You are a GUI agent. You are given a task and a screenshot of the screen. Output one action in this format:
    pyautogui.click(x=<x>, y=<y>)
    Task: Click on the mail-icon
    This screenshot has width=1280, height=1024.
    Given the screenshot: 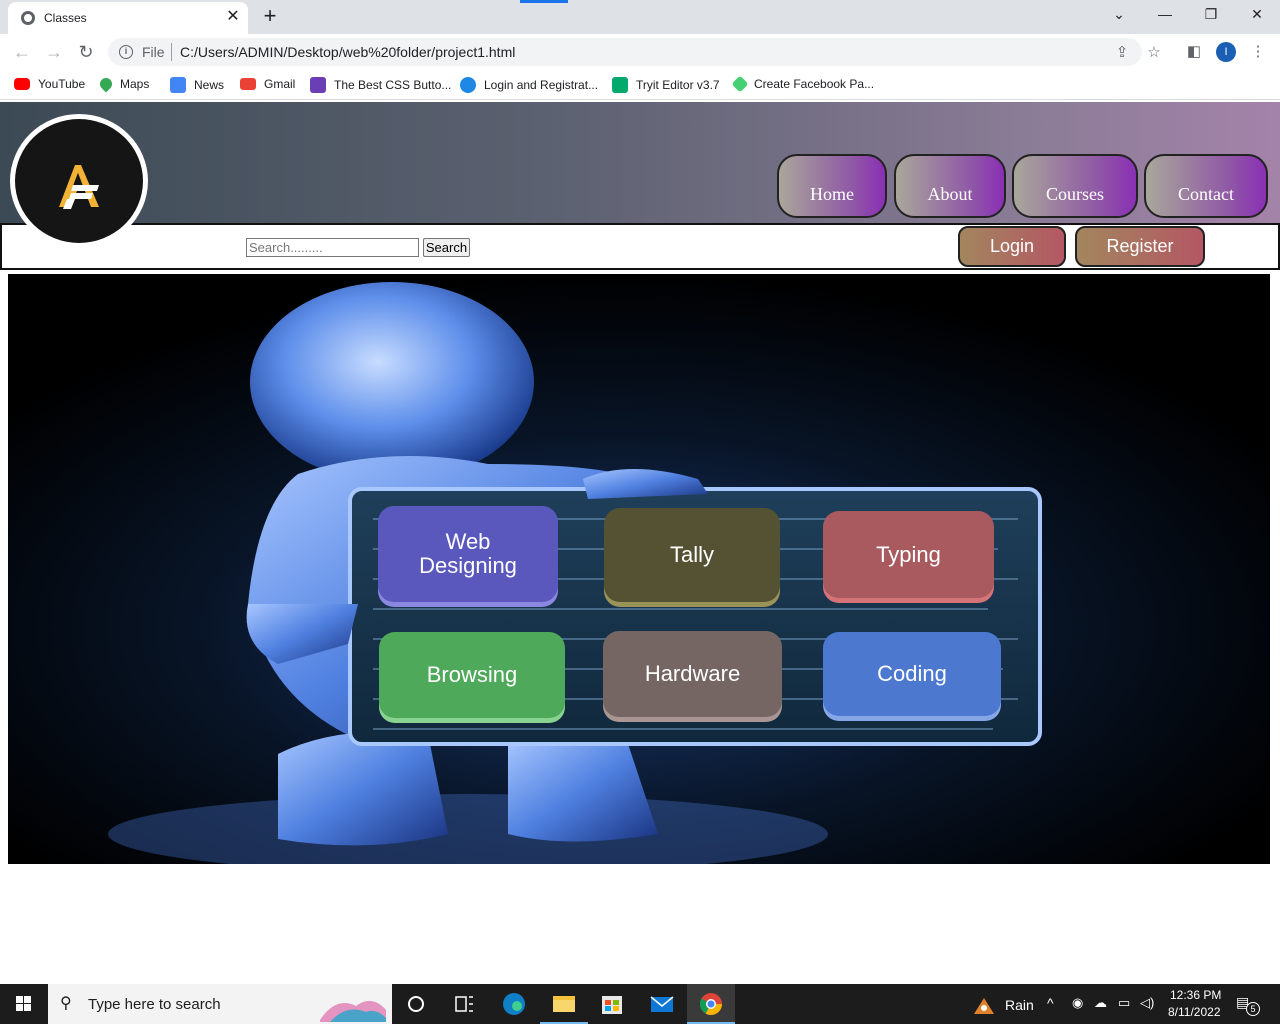 What is the action you would take?
    pyautogui.click(x=662, y=1004)
    